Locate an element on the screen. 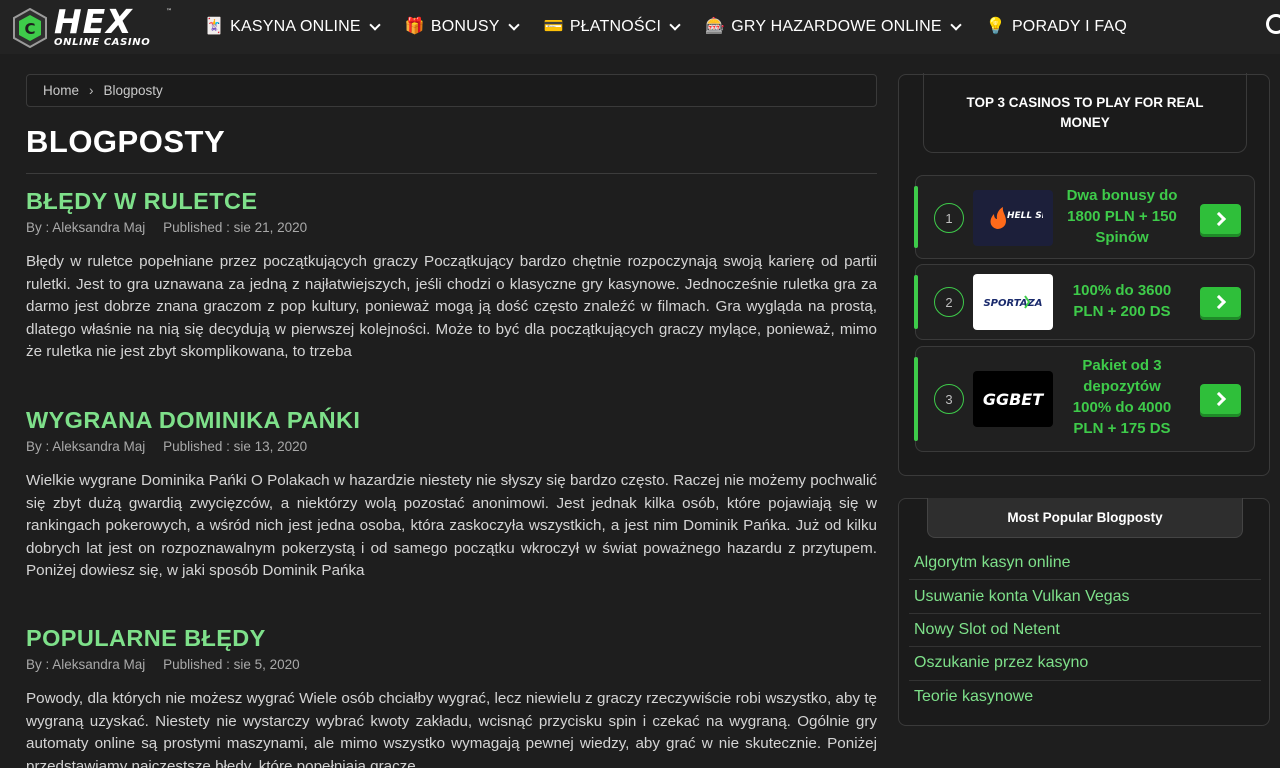  casino-logo-hellspin: HELL SPIN is located at coordinates (1013, 218).